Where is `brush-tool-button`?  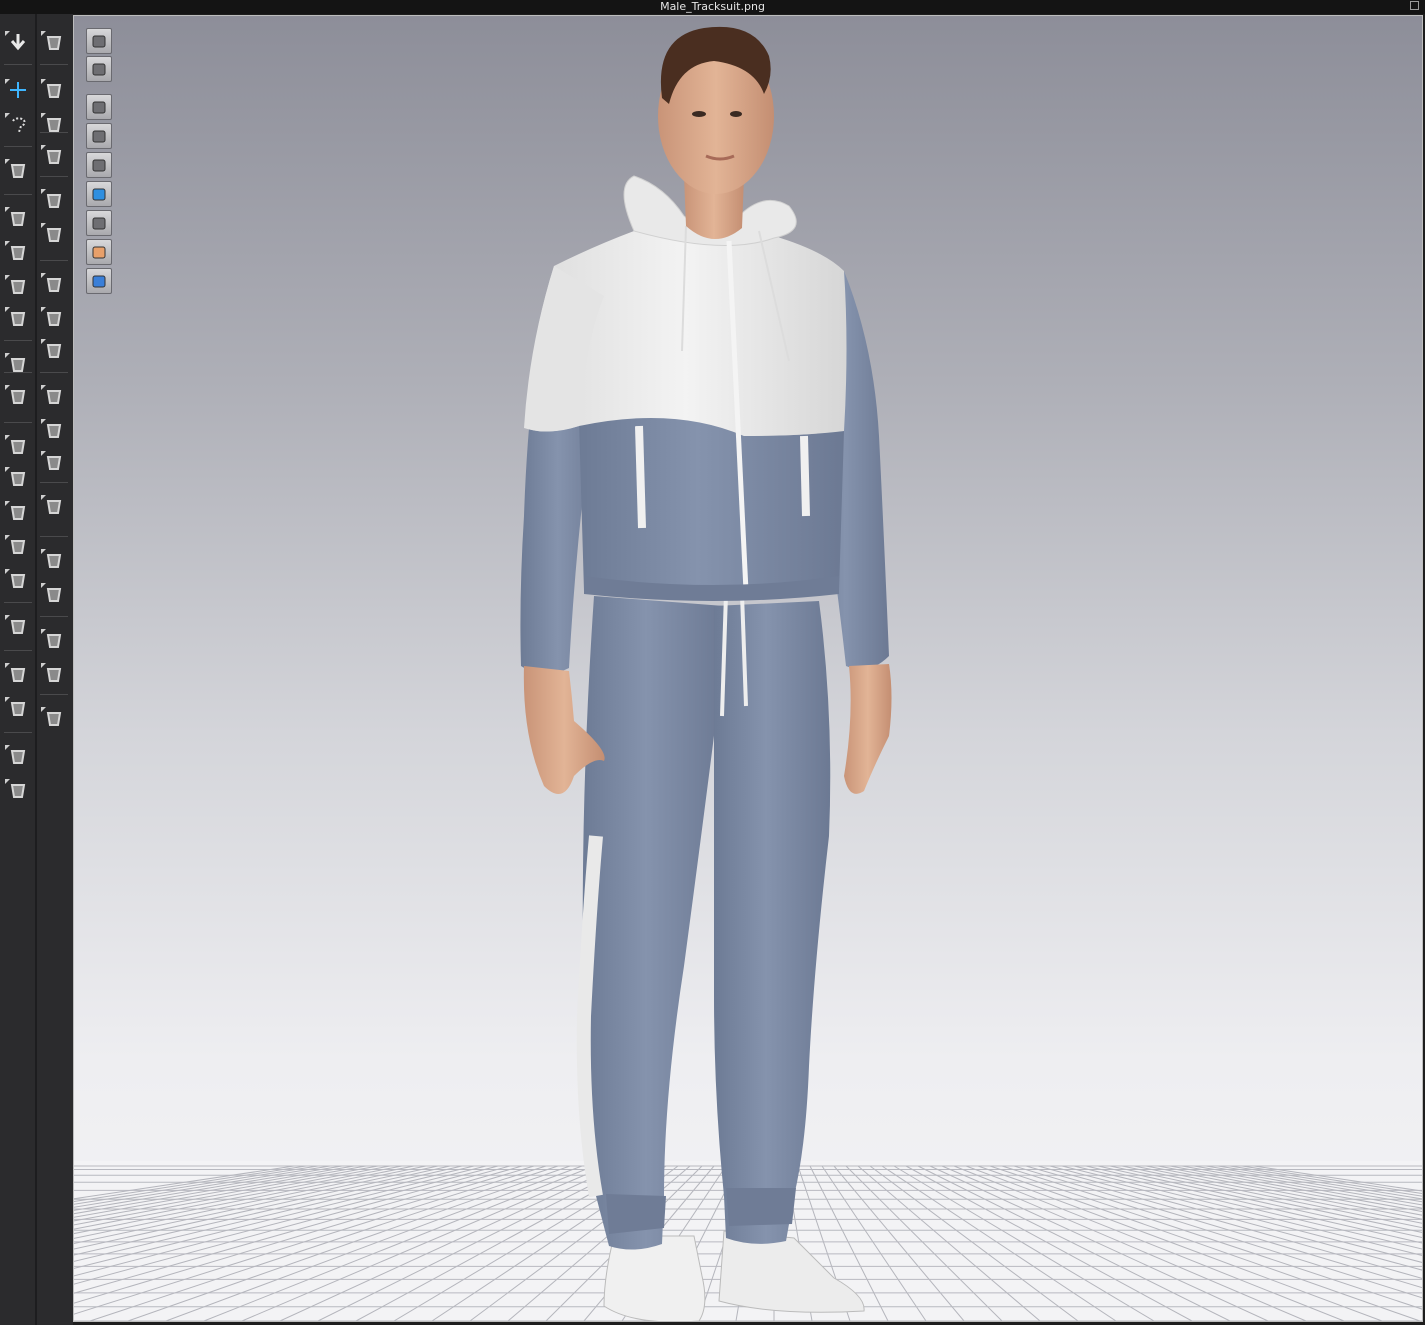 brush-tool-button is located at coordinates (18, 396).